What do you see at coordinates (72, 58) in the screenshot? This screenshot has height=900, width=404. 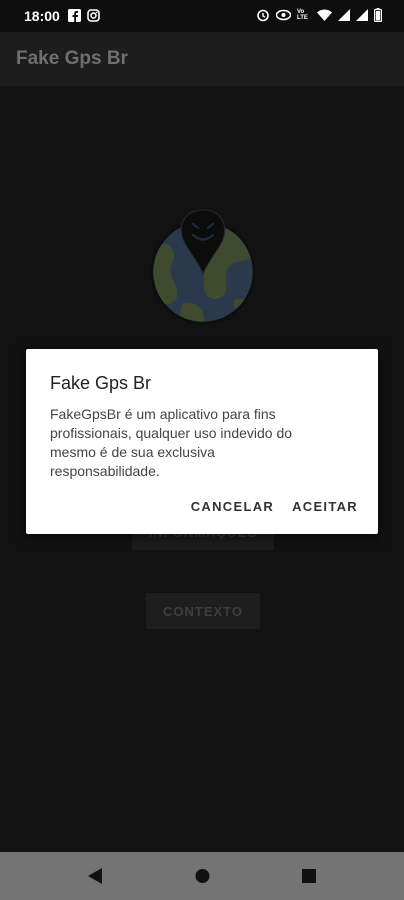 I see `app-title: Fake Gps Br` at bounding box center [72, 58].